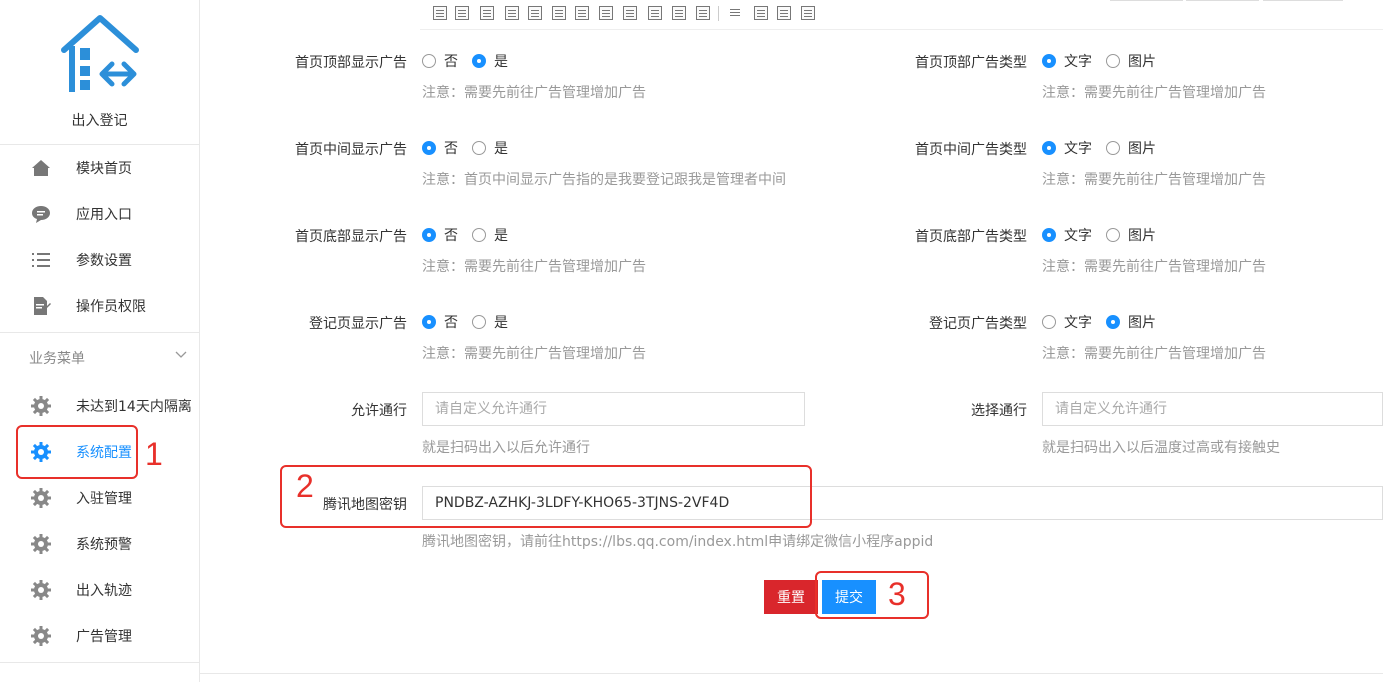 The height and width of the screenshot is (682, 1383). What do you see at coordinates (606, 13) in the screenshot?
I see `merge-right-icon` at bounding box center [606, 13].